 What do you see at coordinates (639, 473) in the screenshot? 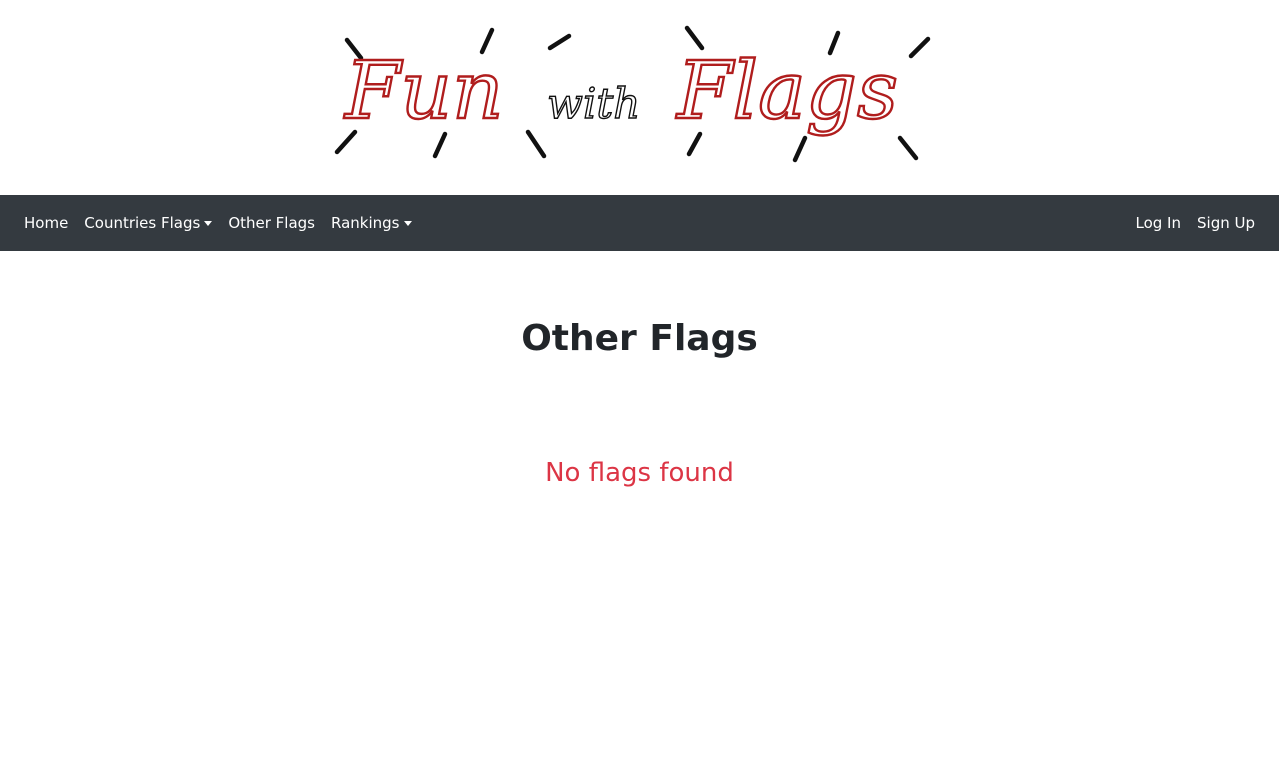
I see `empty-state-message: No flags found` at bounding box center [639, 473].